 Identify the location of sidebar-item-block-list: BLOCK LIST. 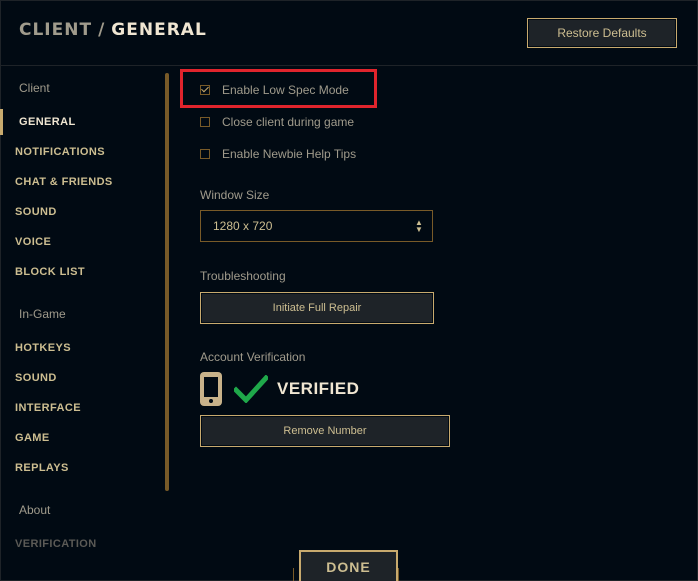
(50, 272).